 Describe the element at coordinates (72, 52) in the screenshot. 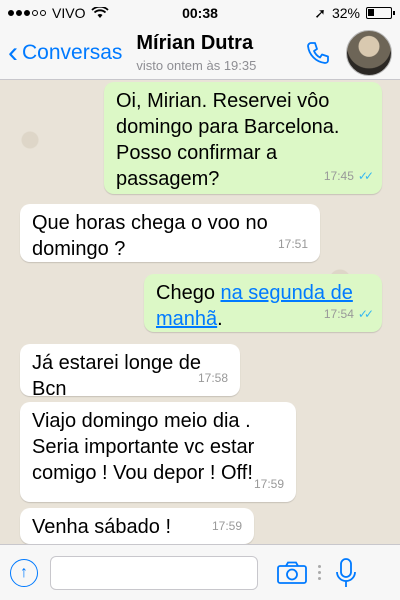

I see `back-label: Conversas` at that location.